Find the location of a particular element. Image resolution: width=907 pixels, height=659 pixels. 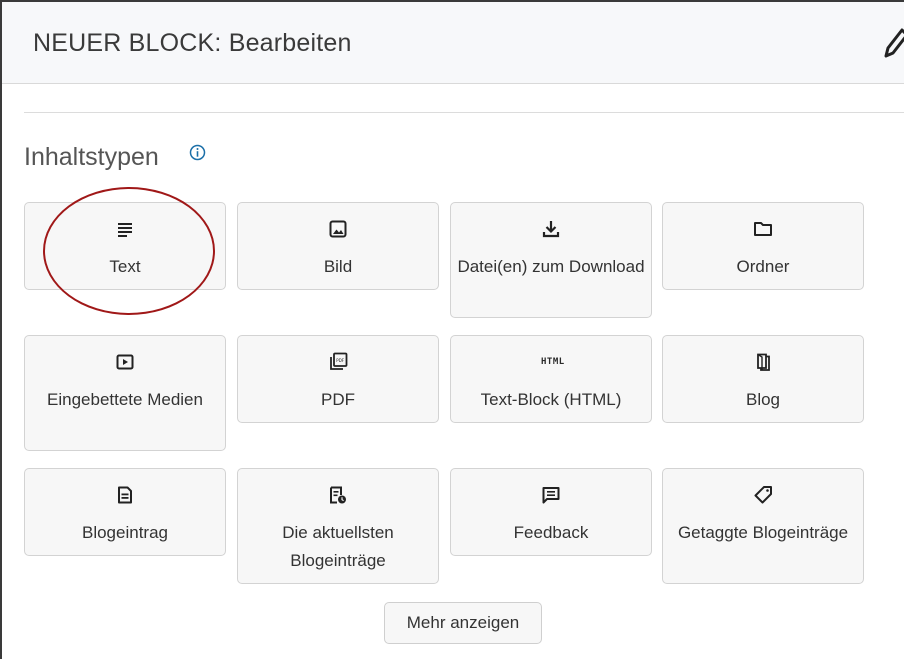

tag-icon is located at coordinates (763, 495).